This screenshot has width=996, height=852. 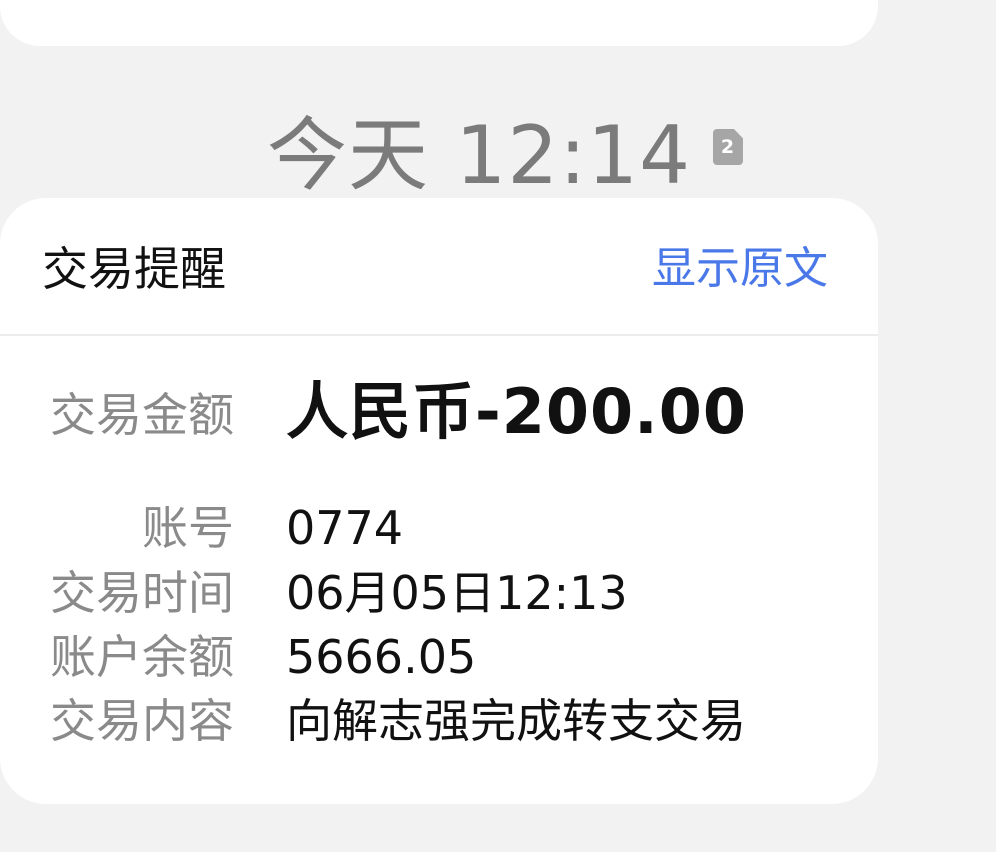 I want to click on transaction-content-value: 向解志强完成转支交易, so click(x=516, y=721).